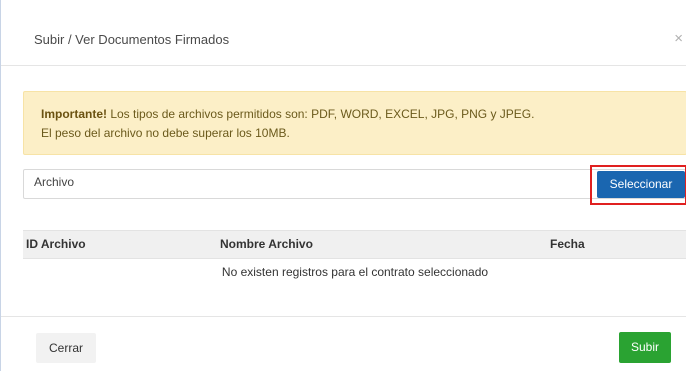 The image size is (686, 371). Describe the element at coordinates (343, 343) in the screenshot. I see `modal-footer` at that location.